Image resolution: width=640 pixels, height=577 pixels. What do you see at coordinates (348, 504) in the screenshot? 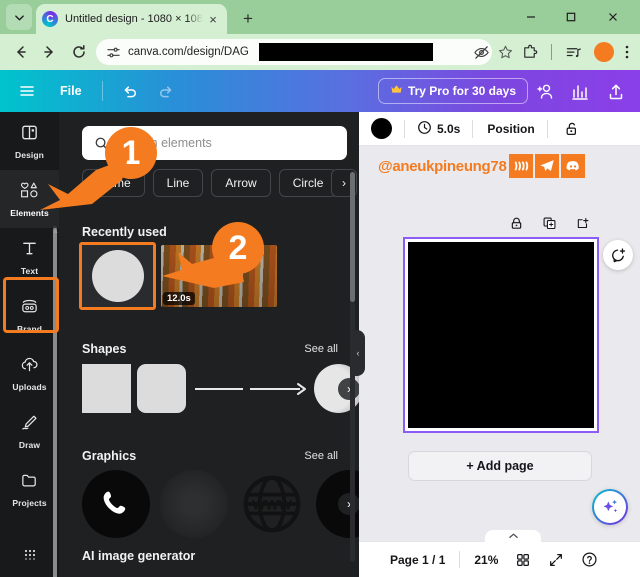
I see `graphics-next-button: ›` at bounding box center [348, 504].